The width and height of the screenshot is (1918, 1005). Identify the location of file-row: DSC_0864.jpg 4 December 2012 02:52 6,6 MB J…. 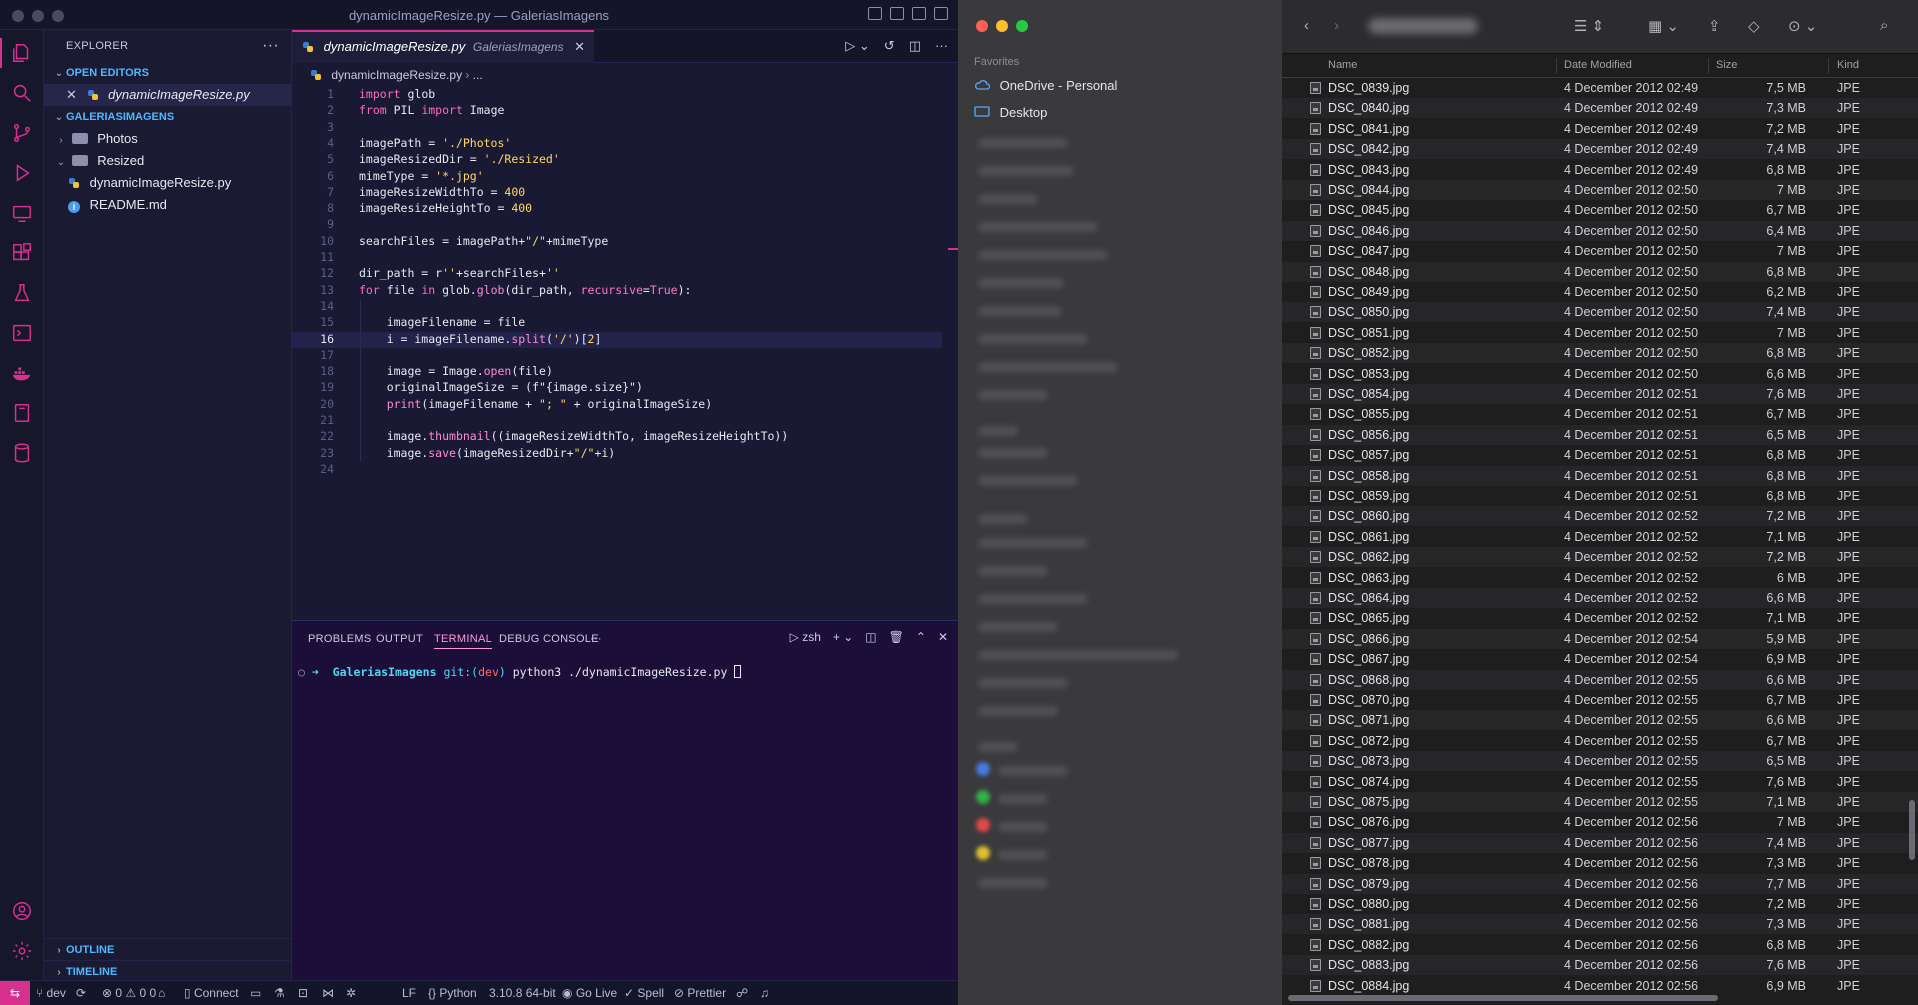
(1600, 598).